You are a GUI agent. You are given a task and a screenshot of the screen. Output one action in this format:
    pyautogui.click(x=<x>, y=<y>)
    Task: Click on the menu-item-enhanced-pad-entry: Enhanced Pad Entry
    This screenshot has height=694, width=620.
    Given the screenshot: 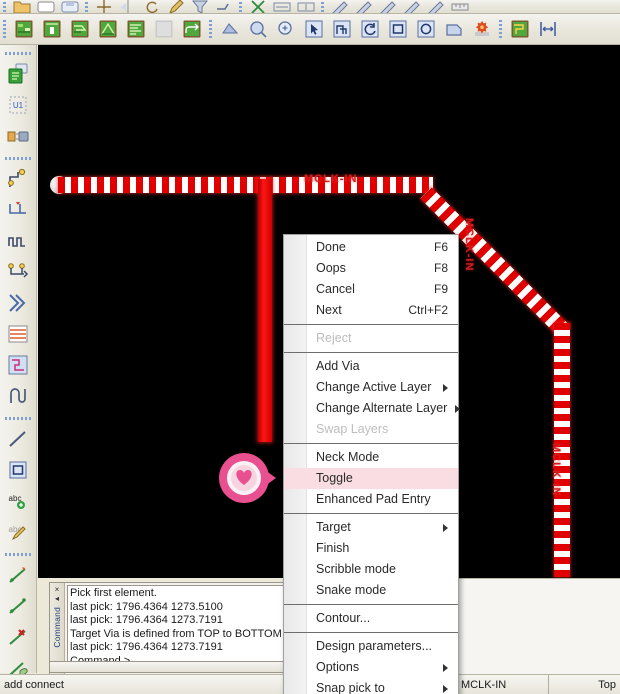 What is the action you would take?
    pyautogui.click(x=371, y=499)
    